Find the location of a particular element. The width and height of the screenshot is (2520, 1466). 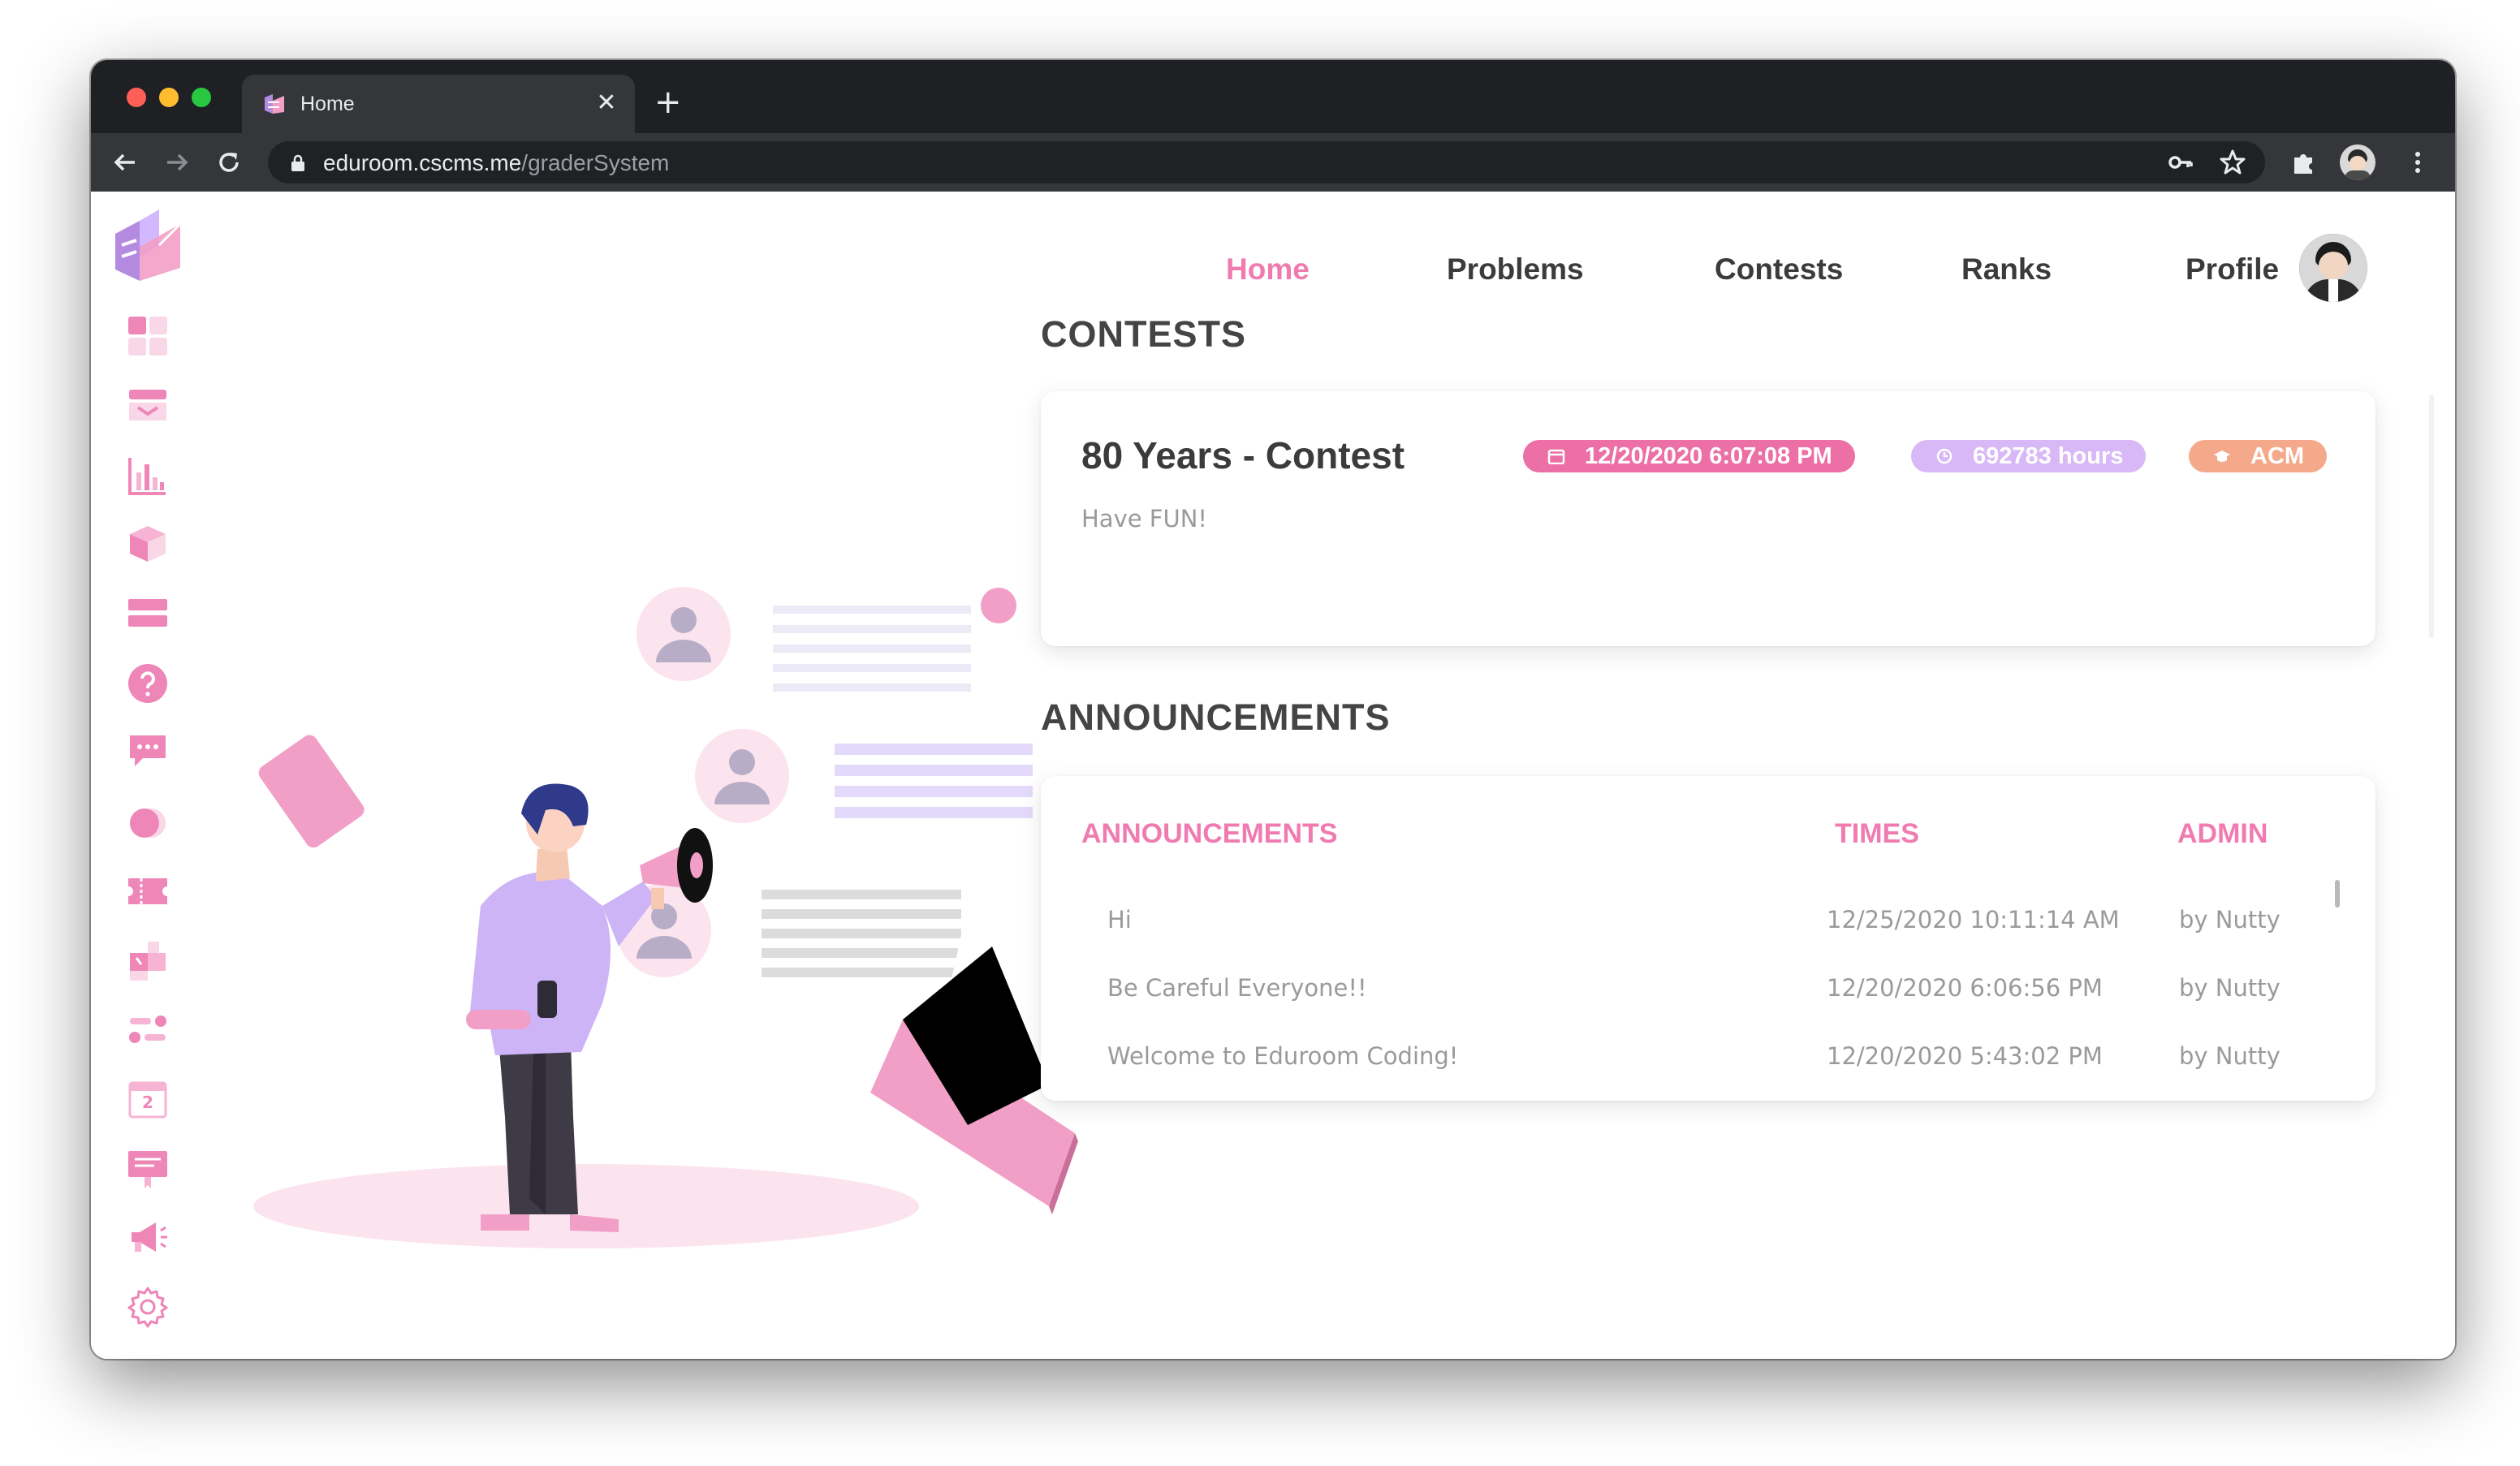

tab-strip: Home ✕ + is located at coordinates (1273, 96).